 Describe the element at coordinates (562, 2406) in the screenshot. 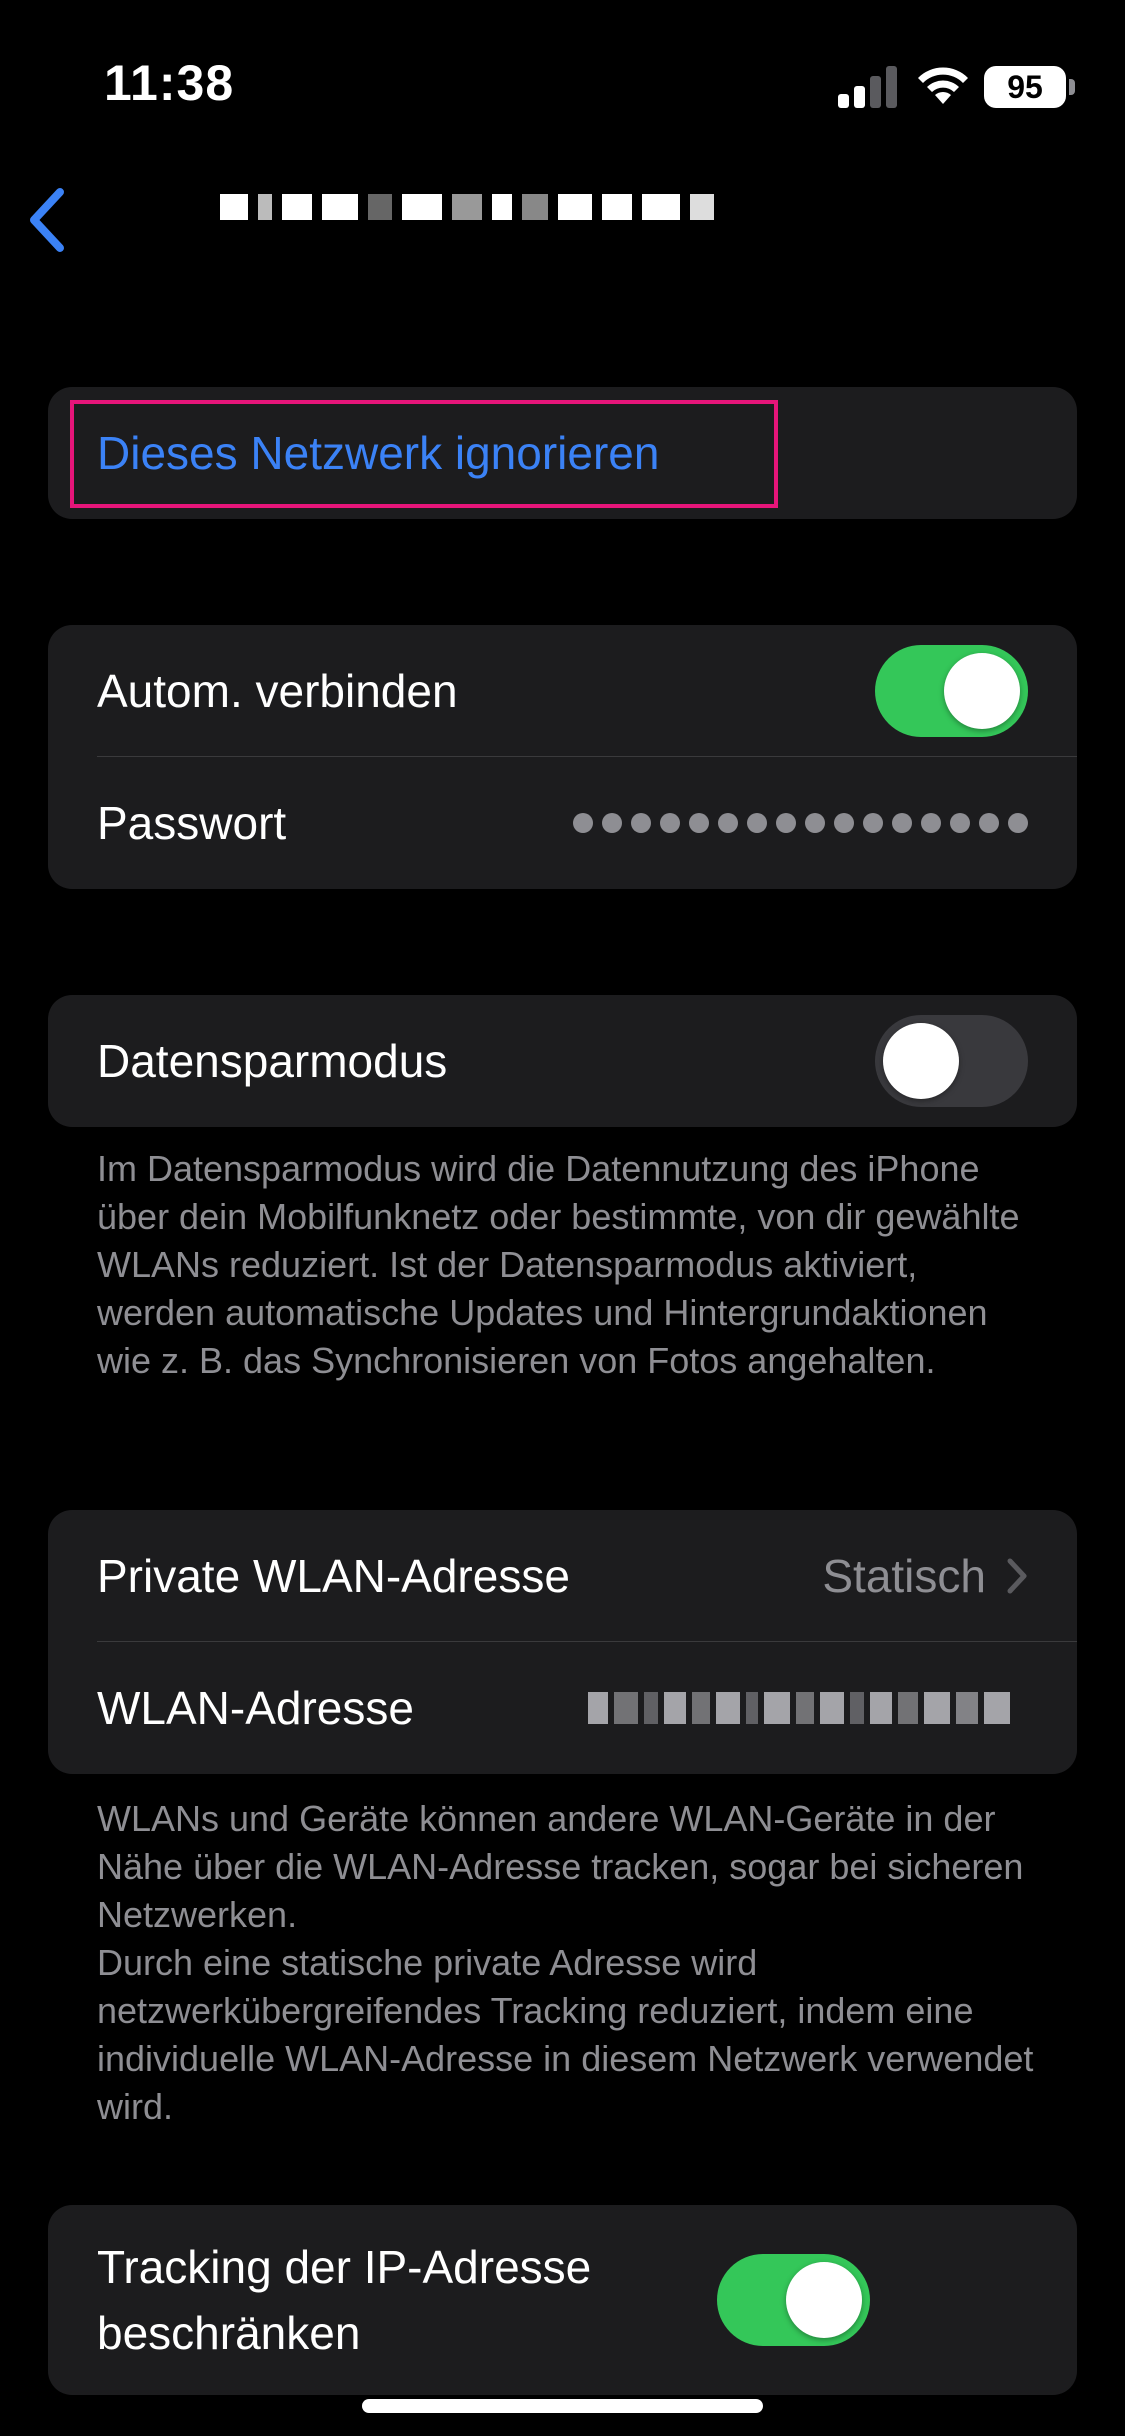

I see `home-indicator` at that location.